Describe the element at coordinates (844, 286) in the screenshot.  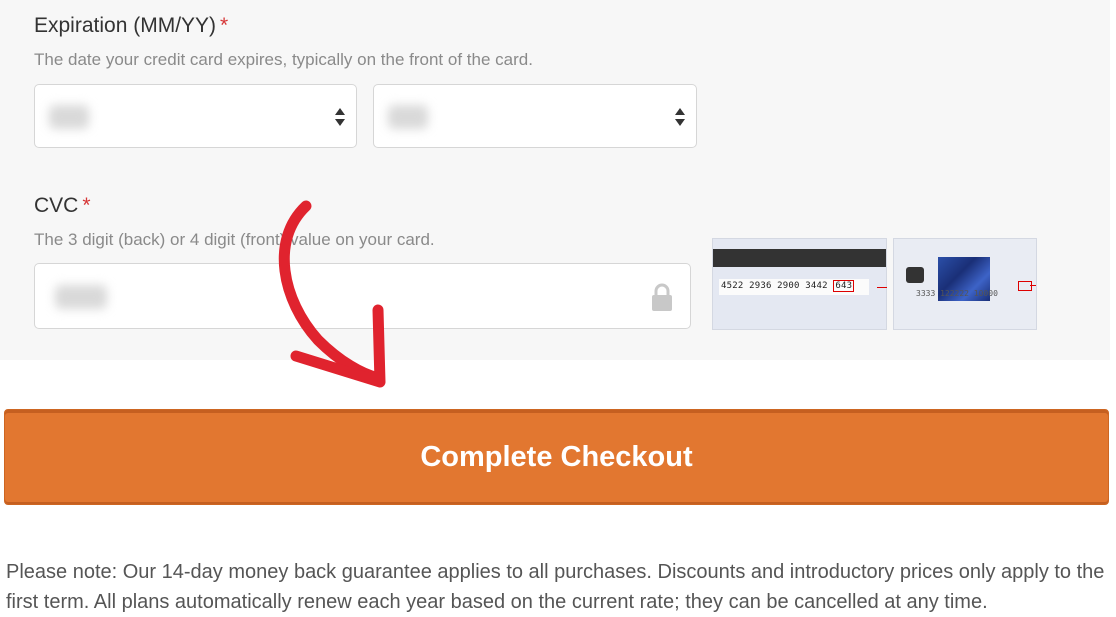
I see `card-back-cvc: 643` at that location.